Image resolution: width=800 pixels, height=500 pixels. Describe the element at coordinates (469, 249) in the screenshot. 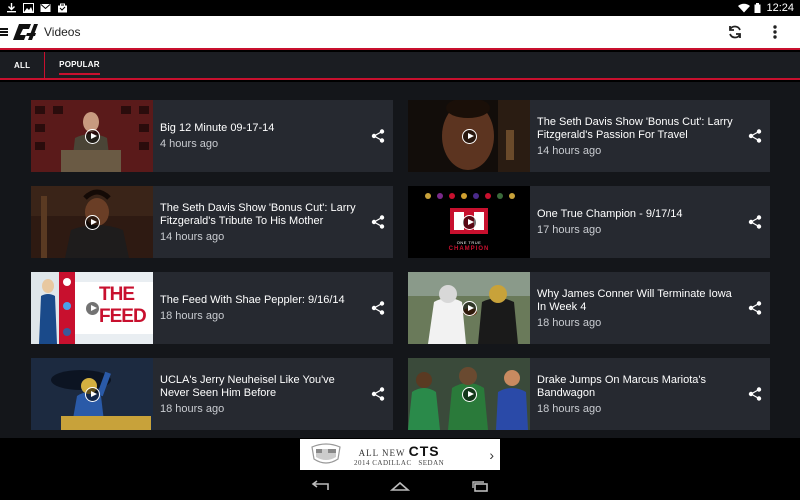

I see `thumb-caption: CHAMPION` at that location.